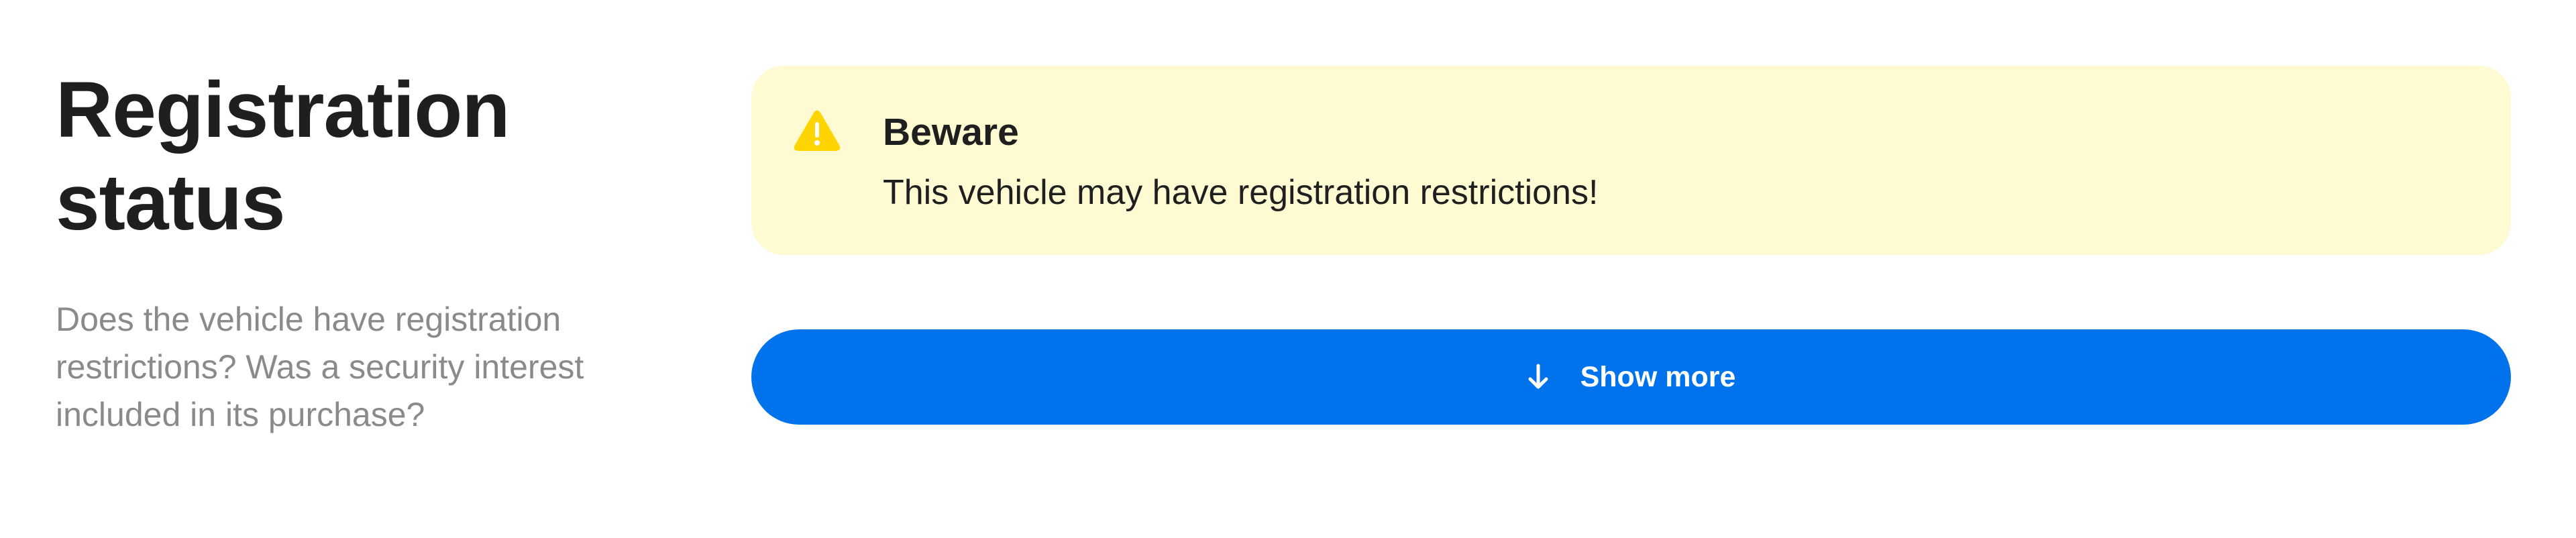 Image resolution: width=2576 pixels, height=538 pixels. Describe the element at coordinates (1658, 376) in the screenshot. I see `show-more-label: Show more` at that location.